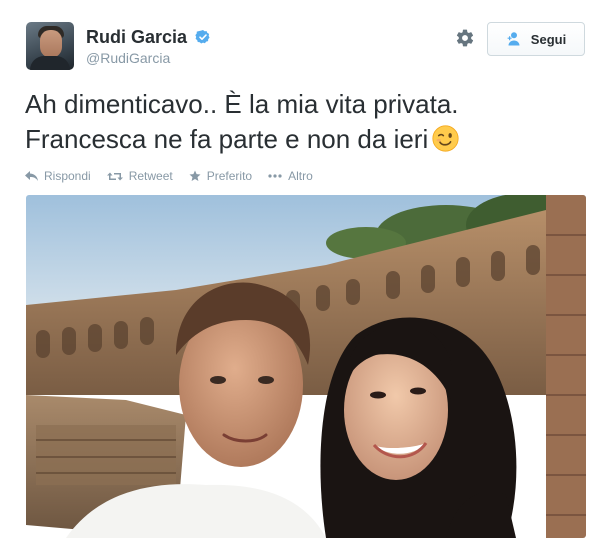 The width and height of the screenshot is (608, 538). I want to click on reply-action: Rispondi, so click(58, 176).